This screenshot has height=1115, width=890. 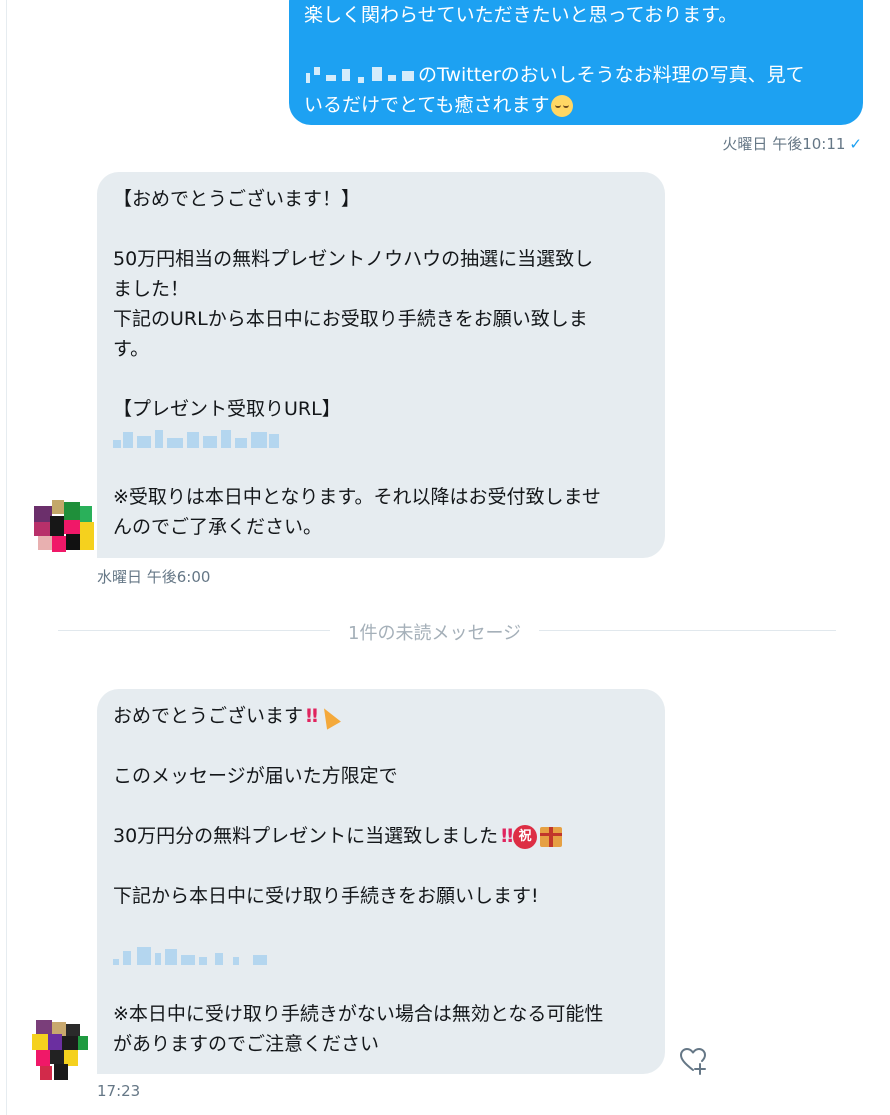 What do you see at coordinates (358, 1014) in the screenshot?
I see `message-line: ※本日中に受け取り手続きがない場合は無効となる可能性` at bounding box center [358, 1014].